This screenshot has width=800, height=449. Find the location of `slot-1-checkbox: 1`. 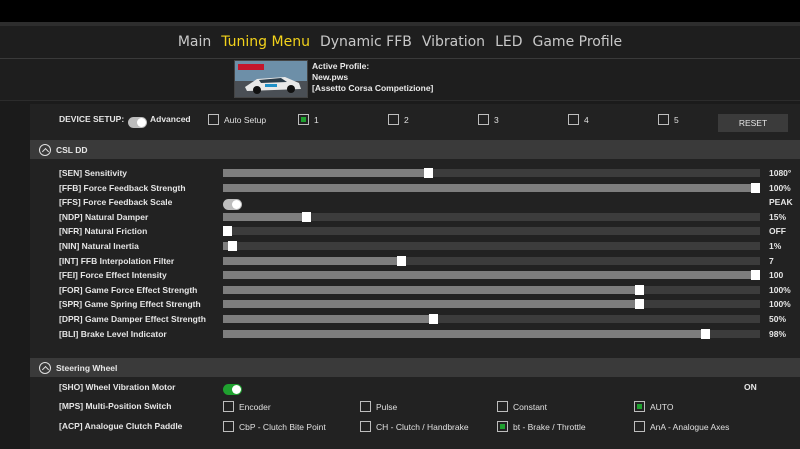

slot-1-checkbox: 1 is located at coordinates (308, 119).